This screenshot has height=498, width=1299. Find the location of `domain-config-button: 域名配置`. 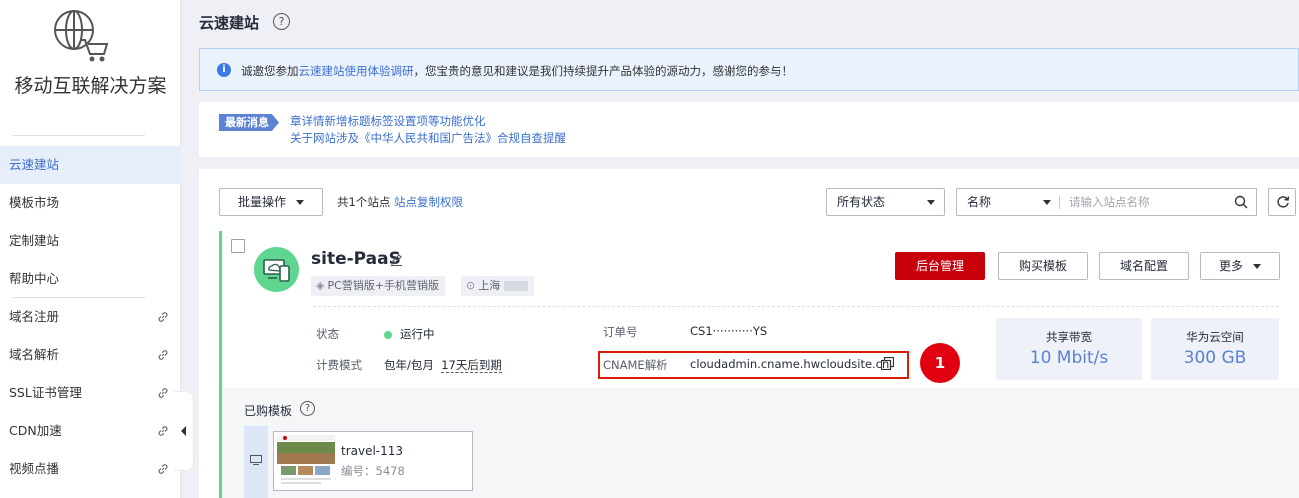

domain-config-button: 域名配置 is located at coordinates (1144, 266).